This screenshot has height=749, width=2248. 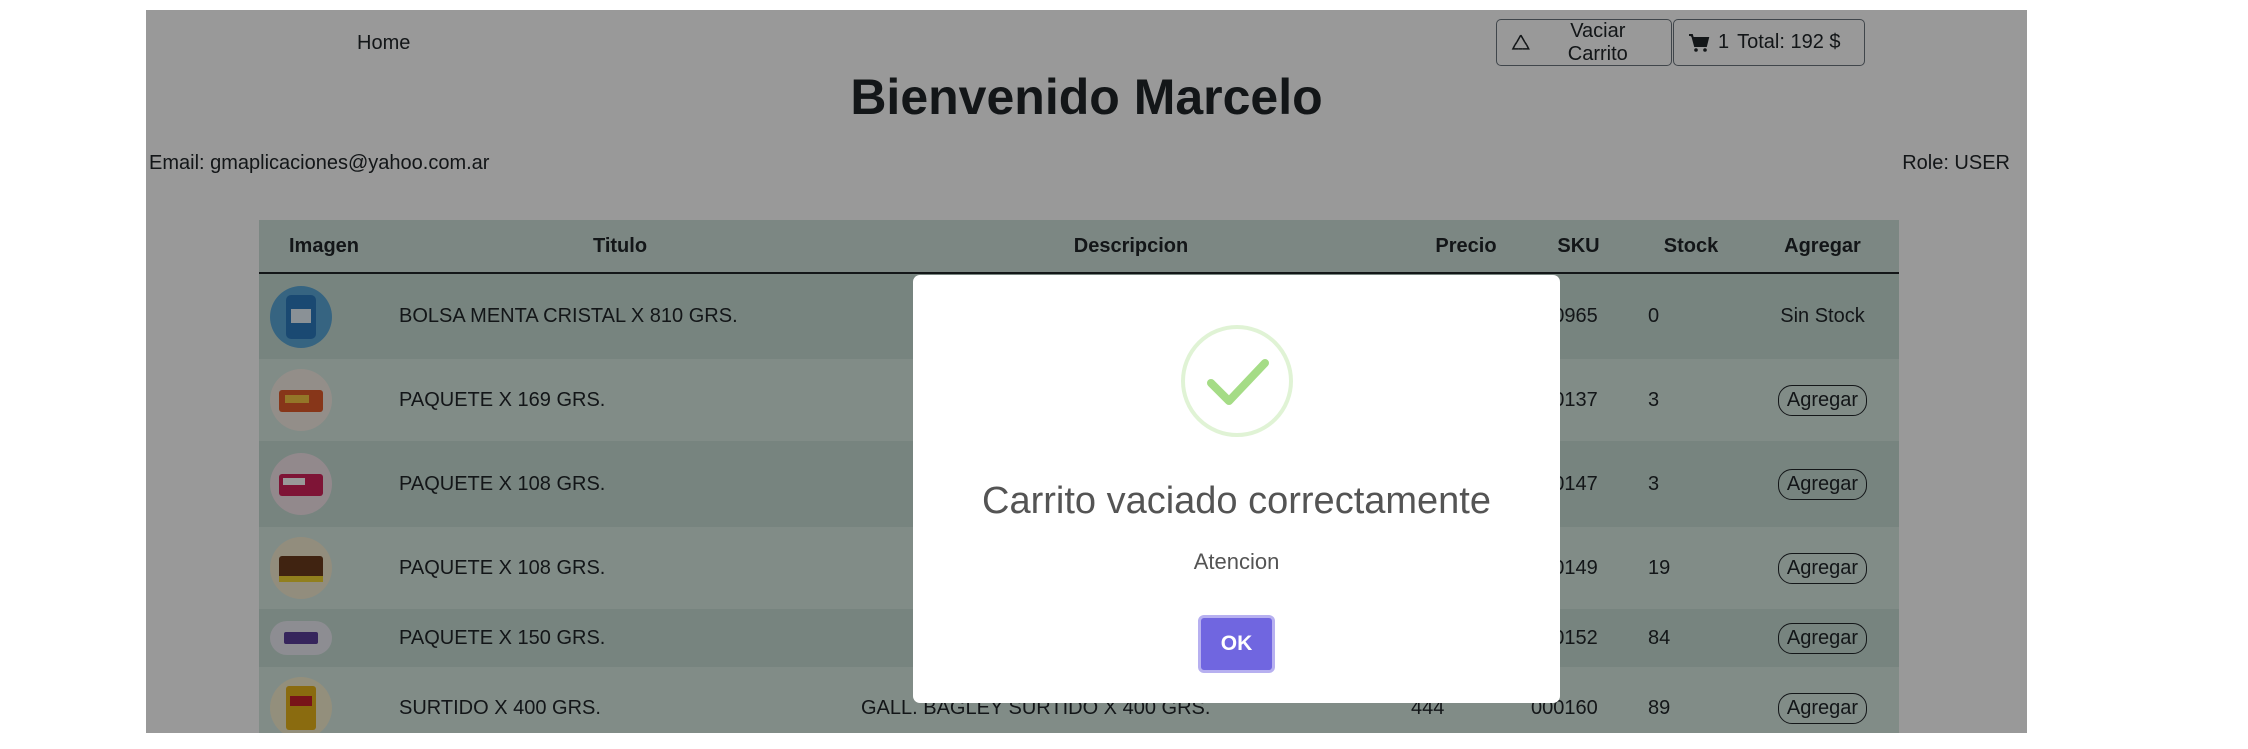 I want to click on dialog-title: Carrito vaciado correctamente, so click(x=1236, y=501).